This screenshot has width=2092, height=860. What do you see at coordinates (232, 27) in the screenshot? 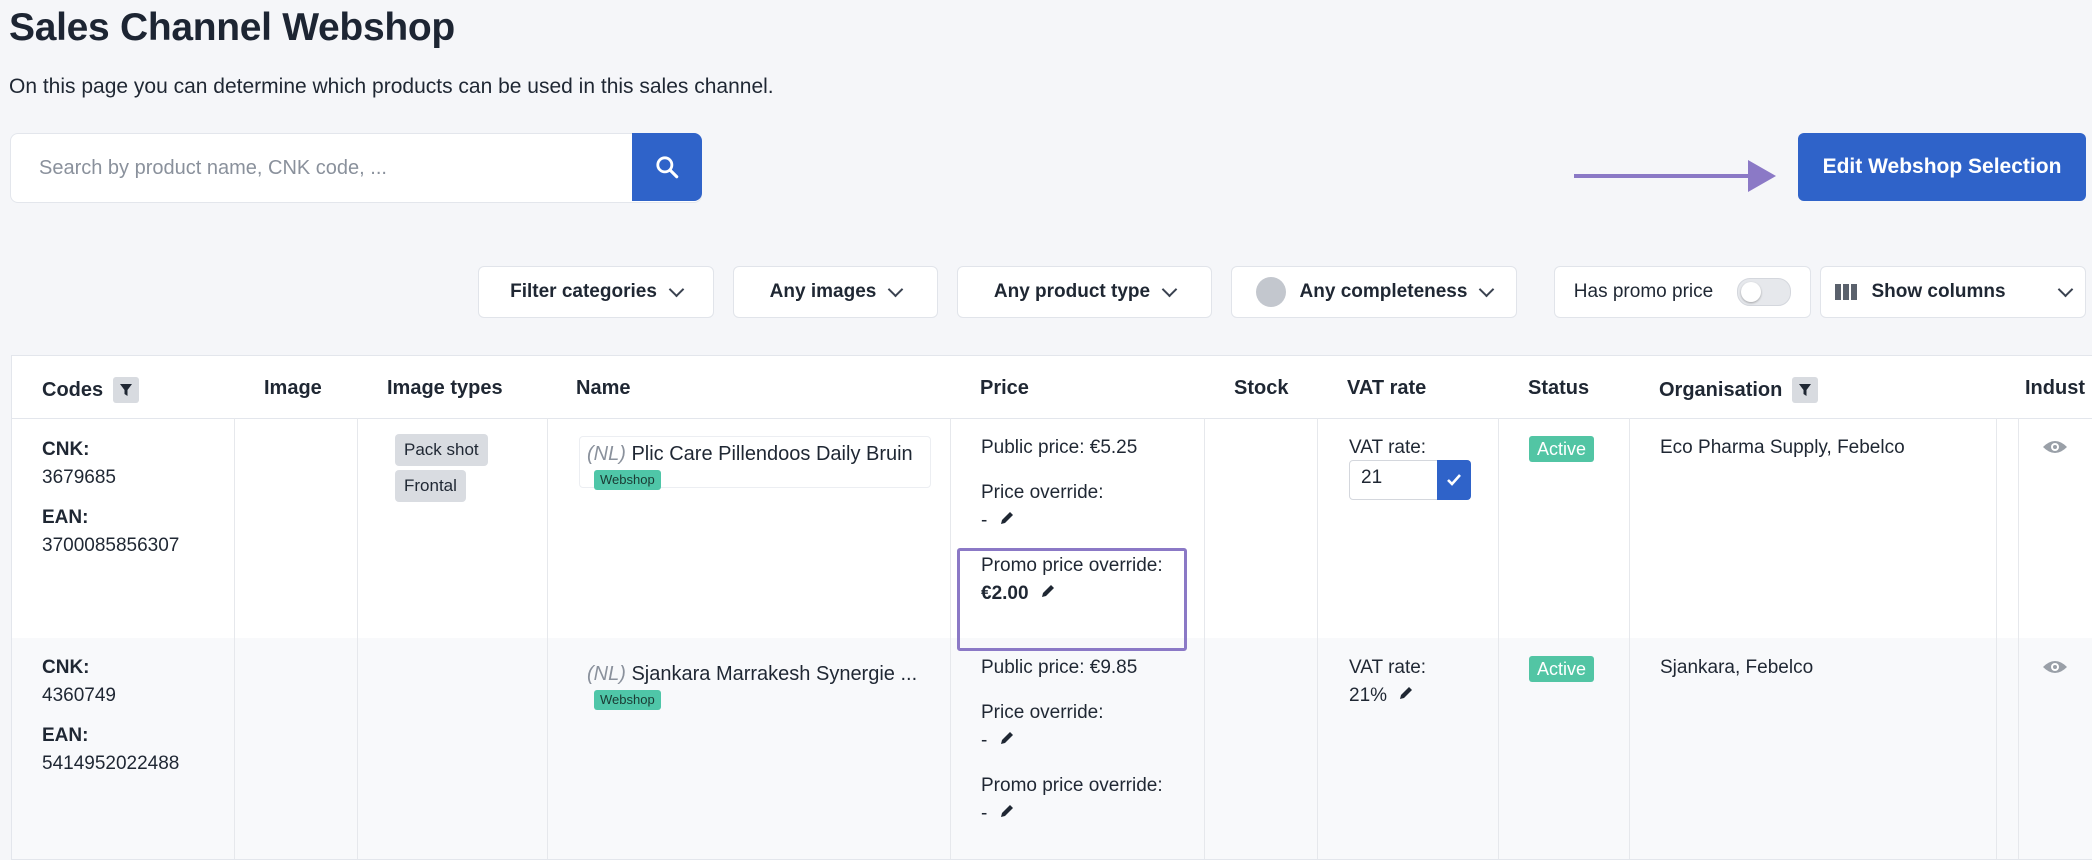
I see `page-title: Sales Channel Webshop` at bounding box center [232, 27].